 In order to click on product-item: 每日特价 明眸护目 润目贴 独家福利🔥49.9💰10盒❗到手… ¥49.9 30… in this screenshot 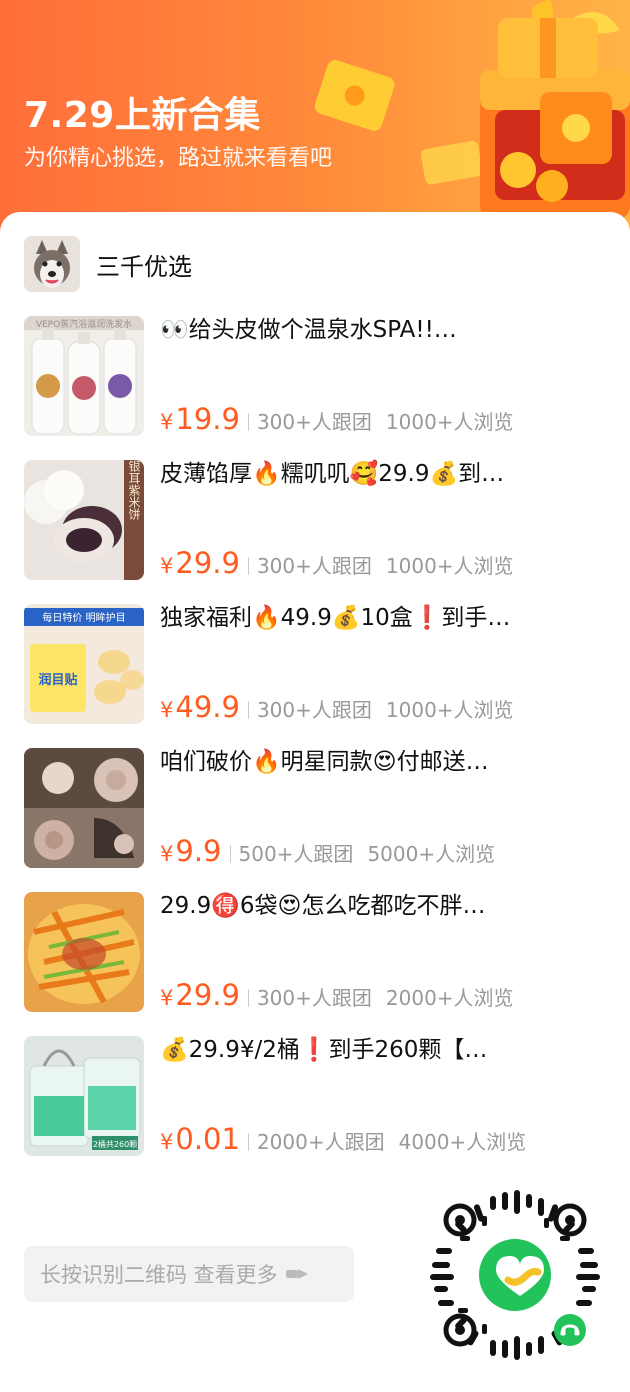, I will do `click(319, 664)`.